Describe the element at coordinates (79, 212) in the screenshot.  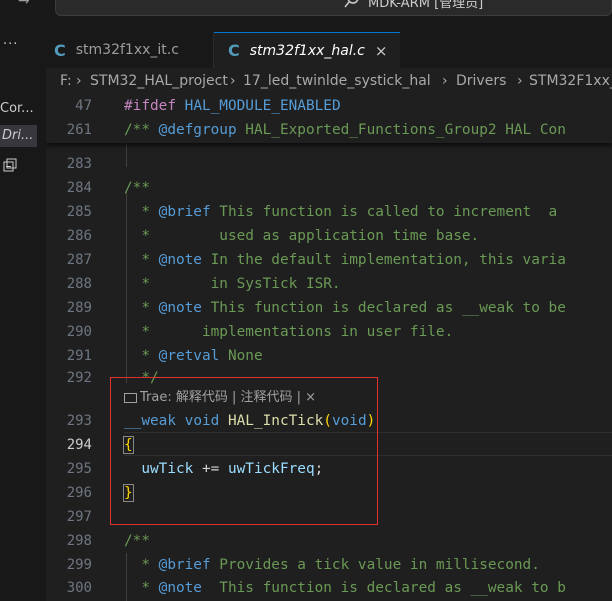
I see `line-number: 285` at that location.